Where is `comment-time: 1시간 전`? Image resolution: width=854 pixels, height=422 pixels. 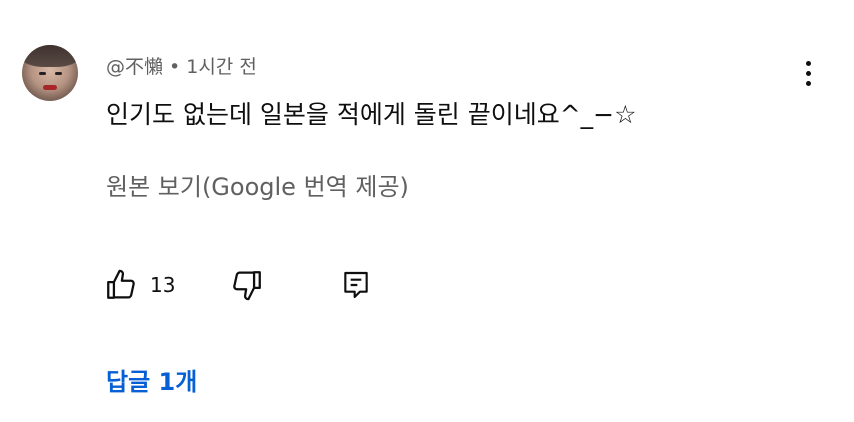 comment-time: 1시간 전 is located at coordinates (221, 67).